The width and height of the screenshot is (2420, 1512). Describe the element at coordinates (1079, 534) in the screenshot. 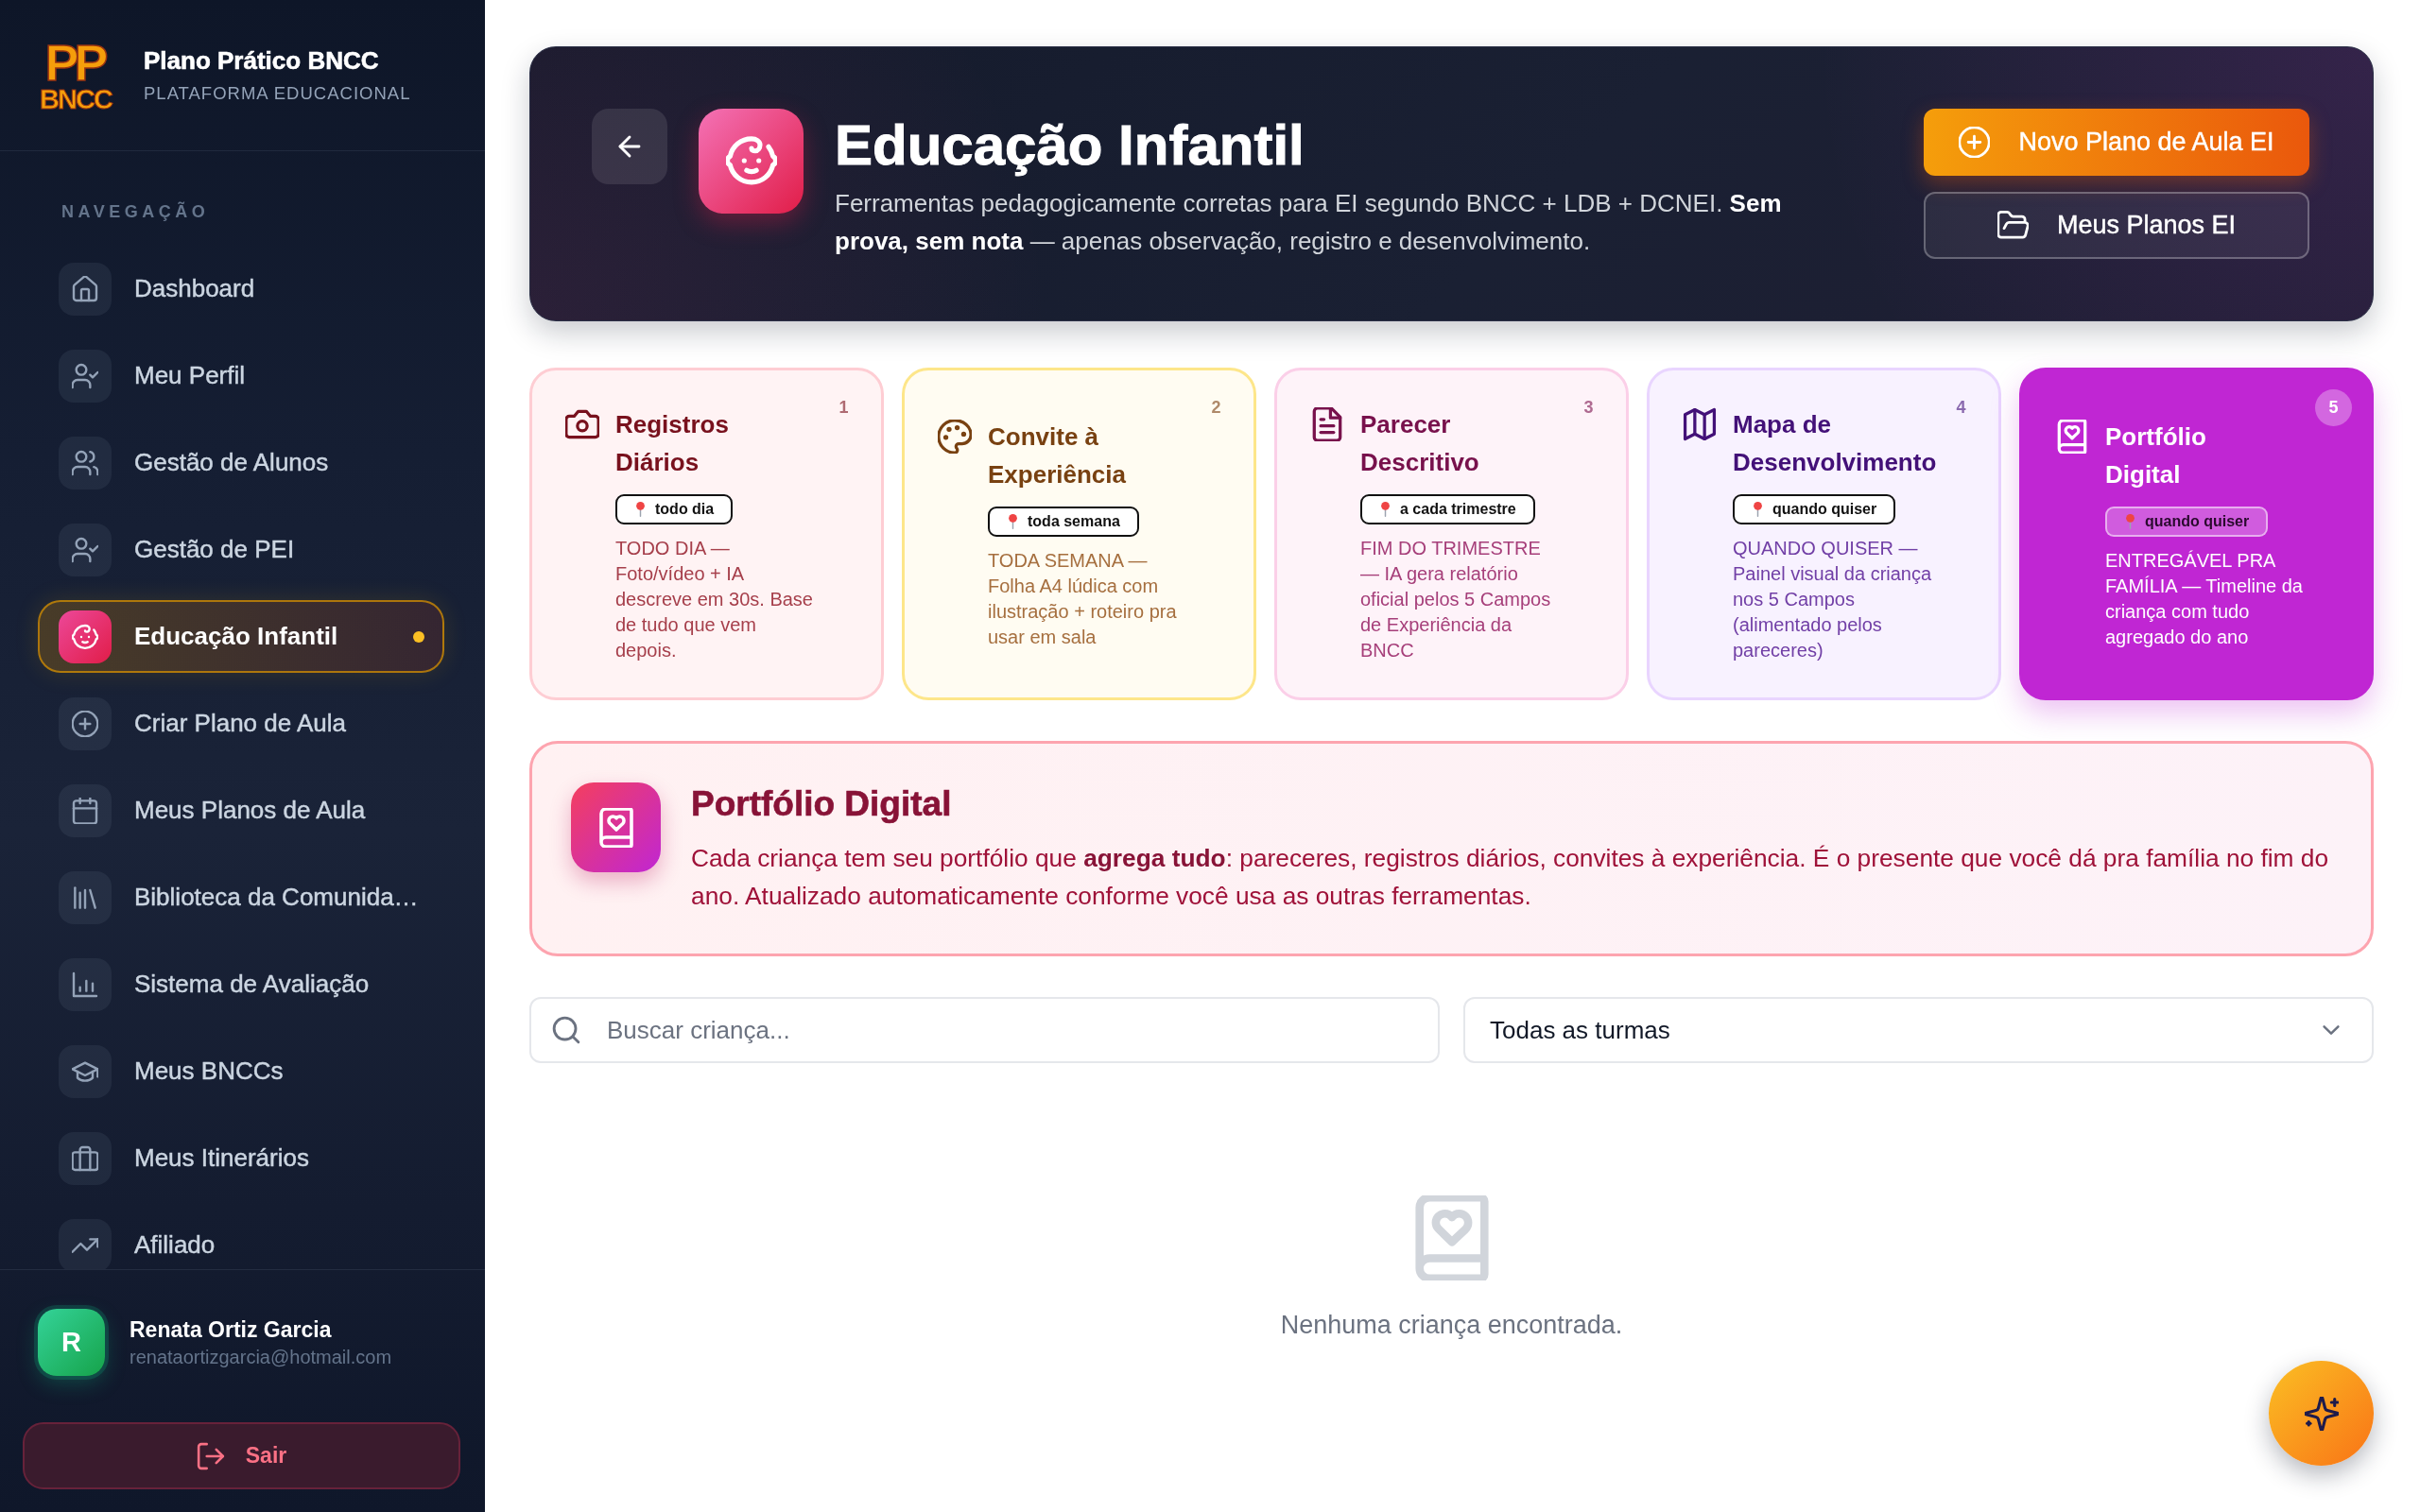

I see `tool-card: Convite à Experiência toda semana TODA SEMANA — Folha A4 lúdica com ilustração + roteiro pra usar em sala 2` at that location.